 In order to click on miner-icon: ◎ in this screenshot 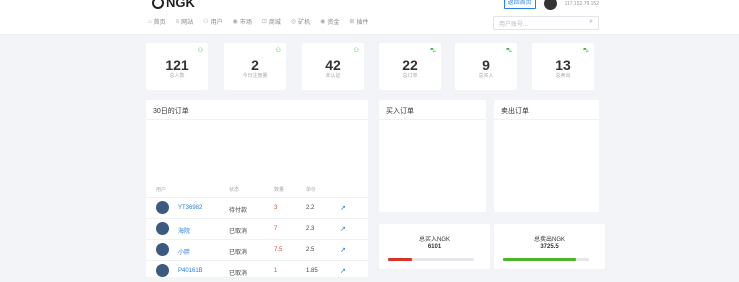, I will do `click(293, 22)`.